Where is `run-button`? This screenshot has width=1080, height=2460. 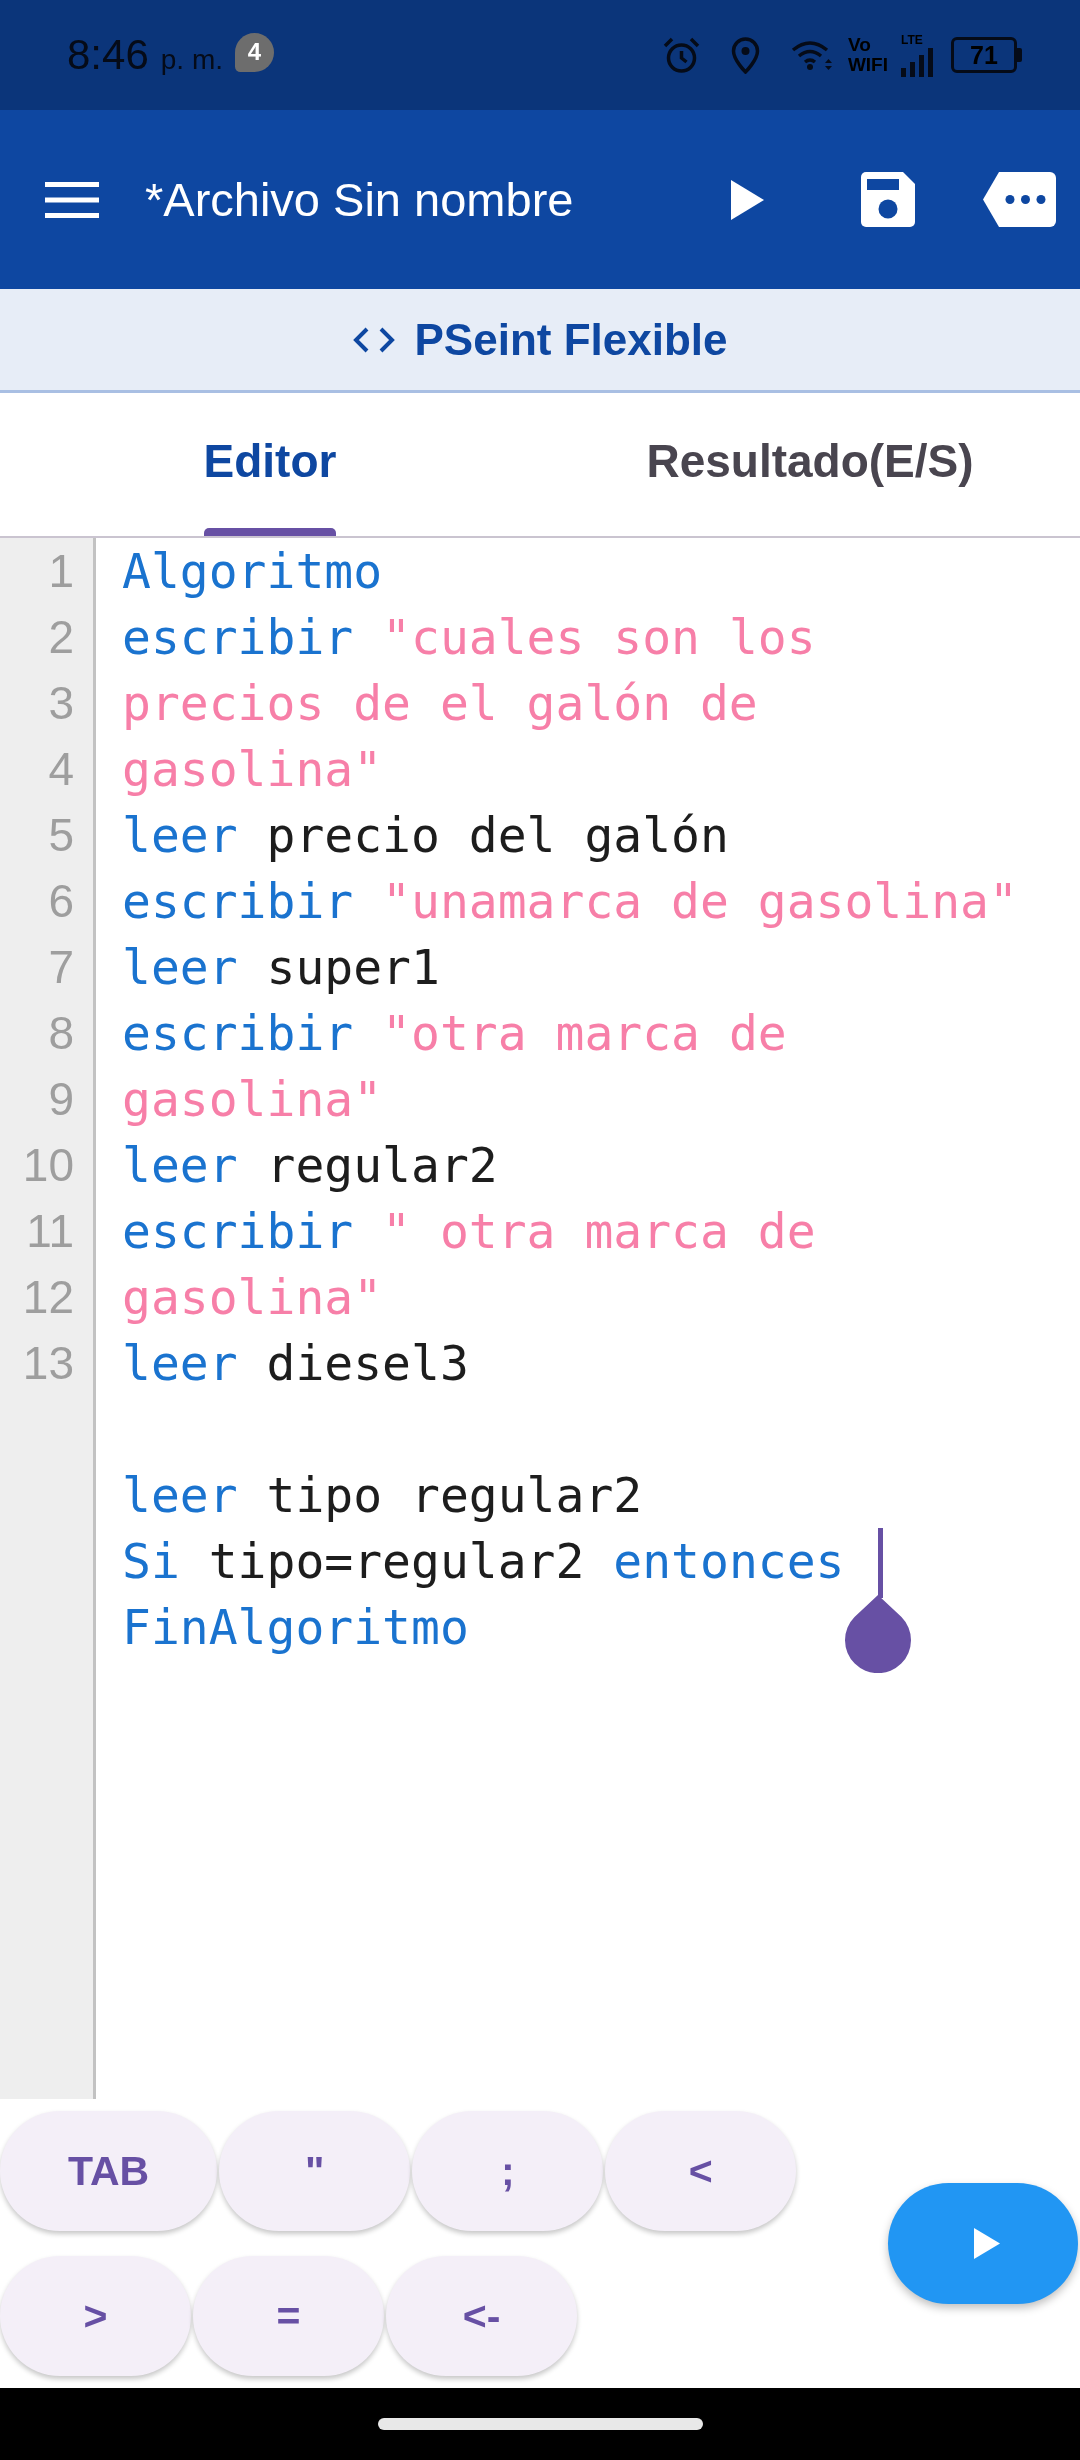 run-button is located at coordinates (983, 2243).